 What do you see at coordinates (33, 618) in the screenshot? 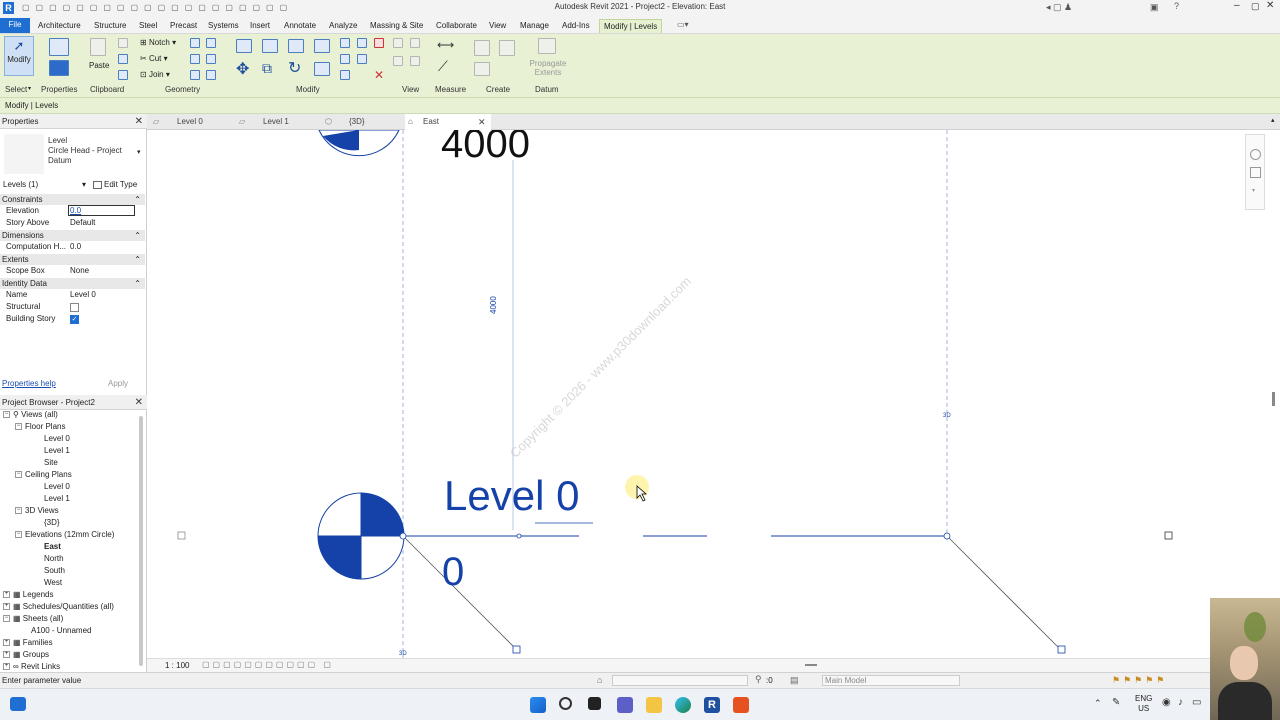
I see `tree-sheets: − ▦ Sheets (all)` at bounding box center [33, 618].